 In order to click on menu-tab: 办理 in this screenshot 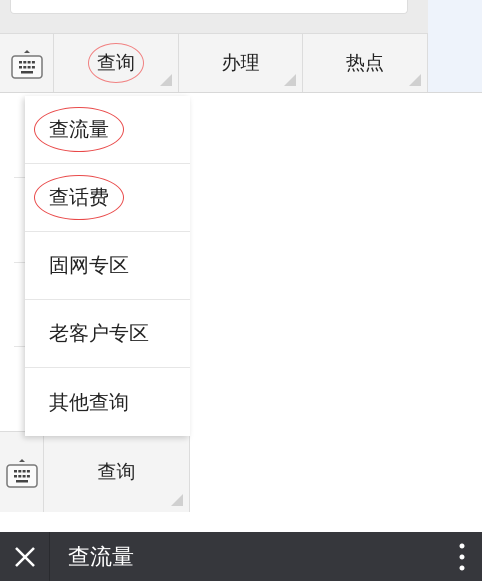, I will do `click(241, 63)`.